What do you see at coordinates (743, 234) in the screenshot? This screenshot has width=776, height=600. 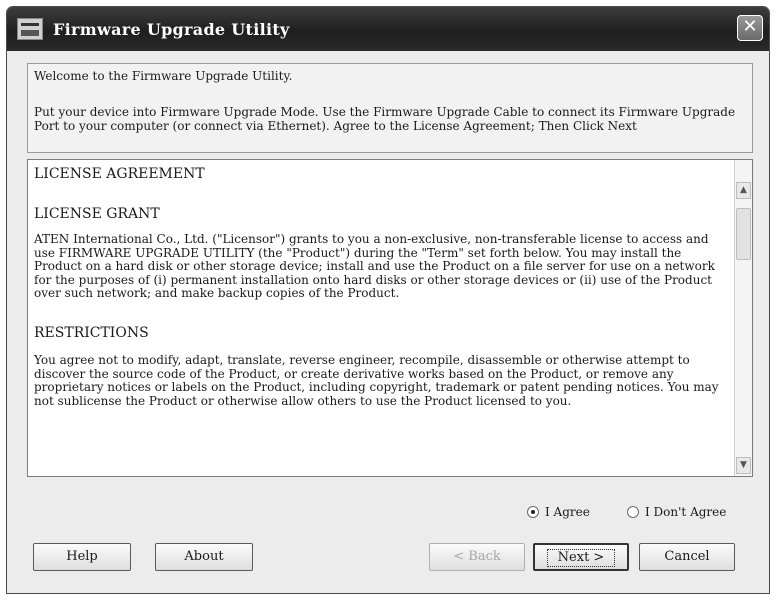 I see `scroll-thumb` at bounding box center [743, 234].